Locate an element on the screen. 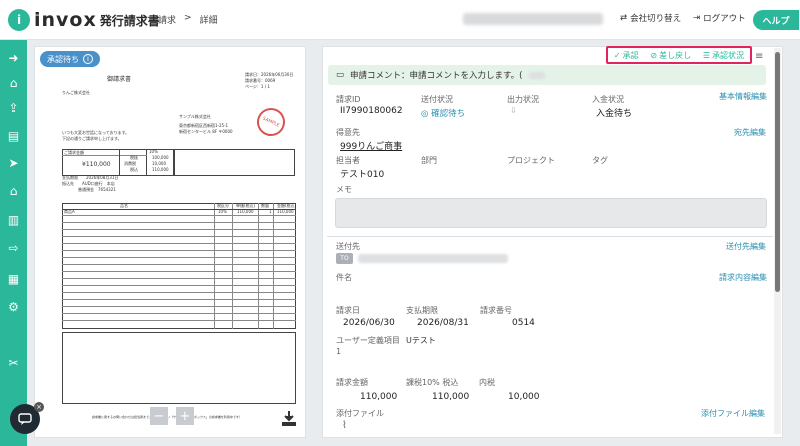 Image resolution: width=800 pixels, height=446 pixels. status-badge: 承認待ち i is located at coordinates (70, 59).